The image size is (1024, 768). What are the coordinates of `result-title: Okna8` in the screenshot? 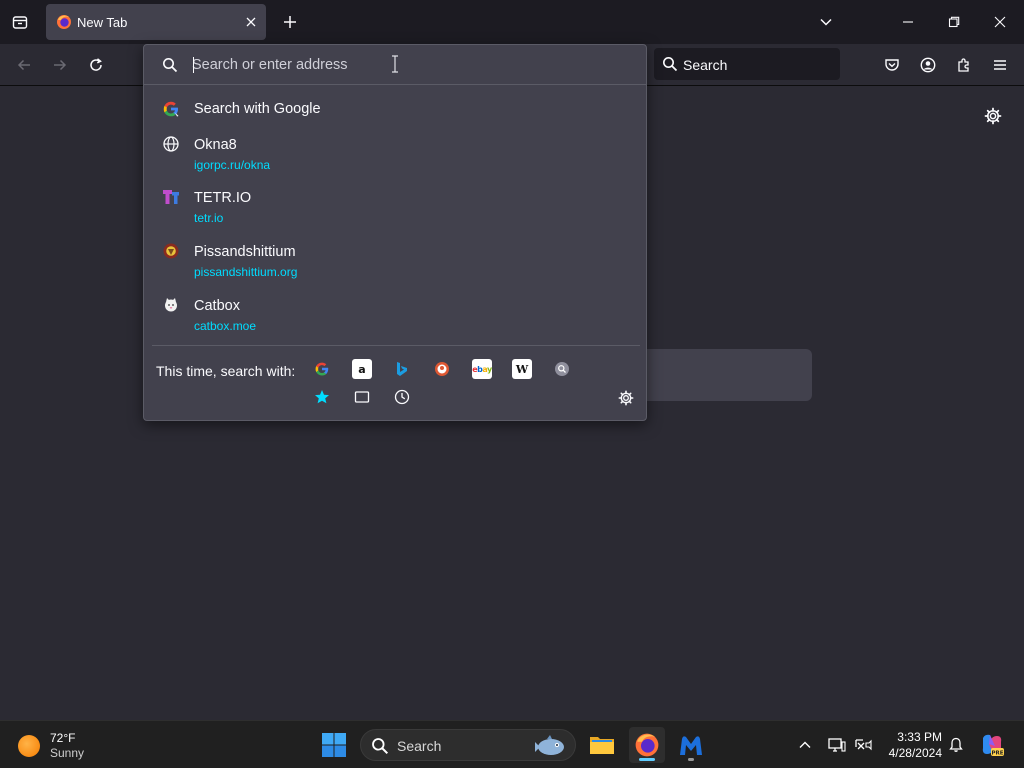 It's located at (215, 145).